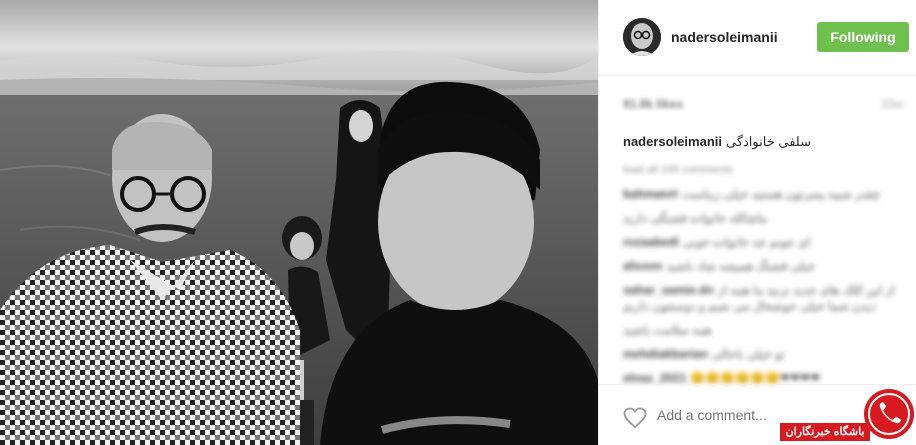 The width and height of the screenshot is (916, 445). I want to click on caption-username: nadersoleimanii, so click(672, 141).